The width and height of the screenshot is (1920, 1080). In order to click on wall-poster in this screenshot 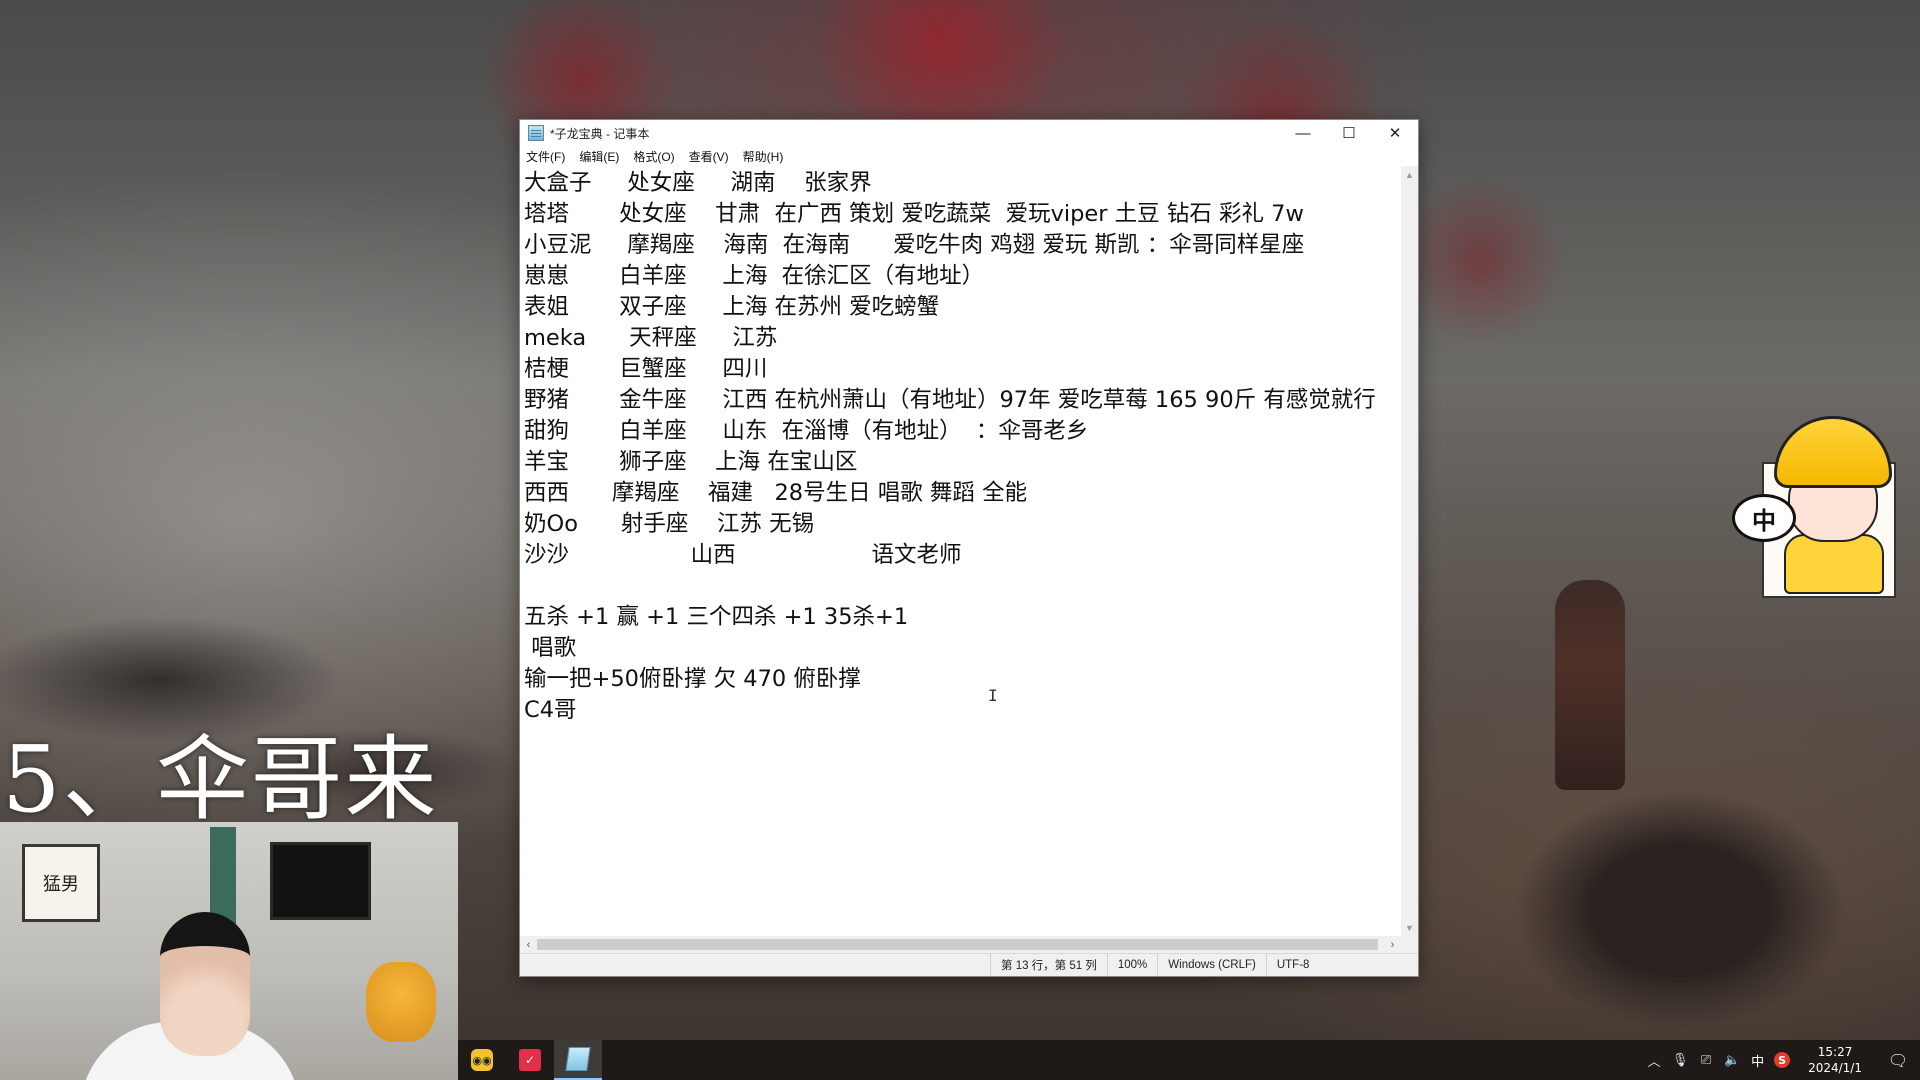, I will do `click(320, 881)`.